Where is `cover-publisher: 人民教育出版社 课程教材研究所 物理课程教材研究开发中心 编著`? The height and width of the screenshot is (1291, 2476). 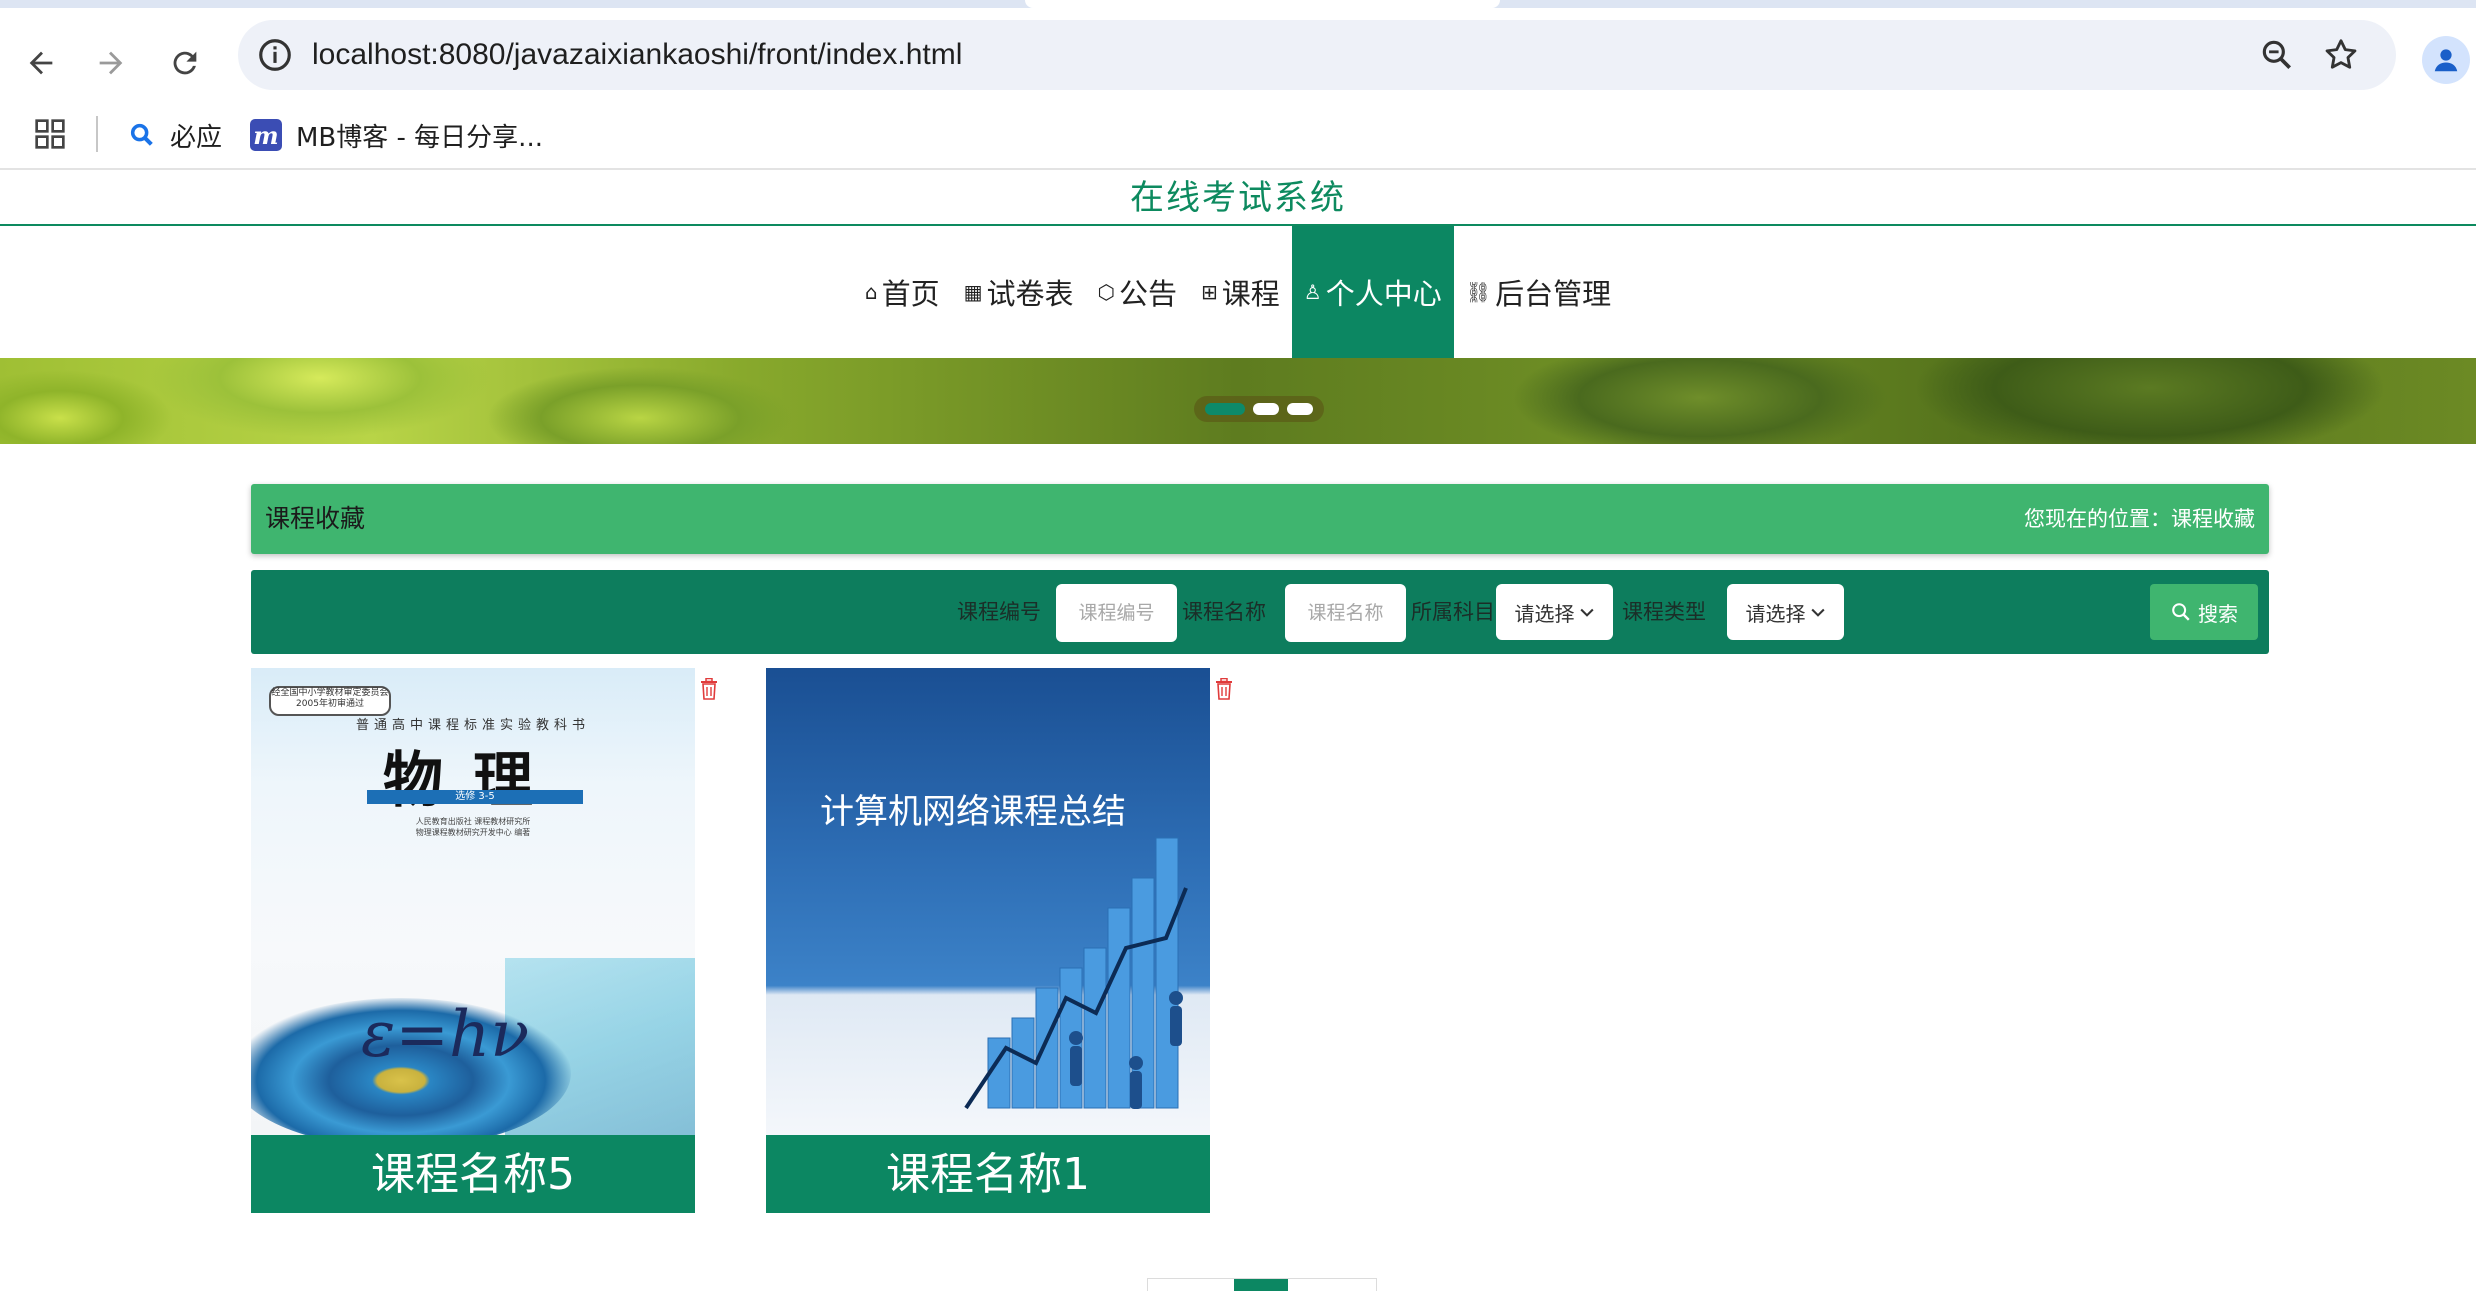 cover-publisher: 人民教育出版社 课程教材研究所 物理课程教材研究开发中心 编著 is located at coordinates (473, 827).